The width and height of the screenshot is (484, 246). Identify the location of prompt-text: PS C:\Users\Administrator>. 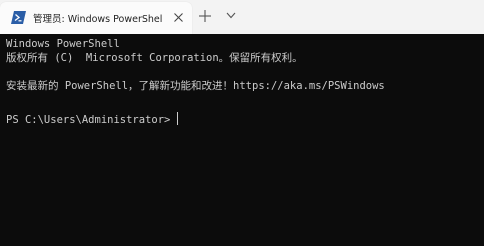
(88, 120).